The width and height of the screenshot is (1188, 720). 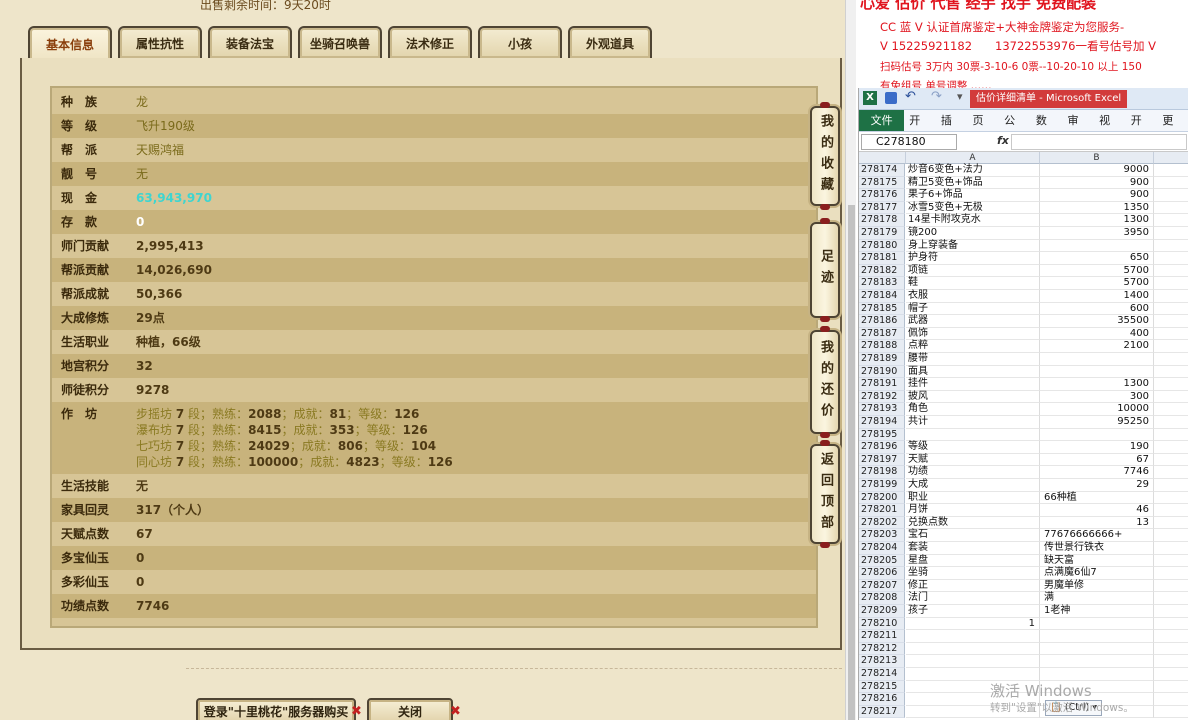 What do you see at coordinates (1097, 346) in the screenshot?
I see `cell-b: 2100` at bounding box center [1097, 346].